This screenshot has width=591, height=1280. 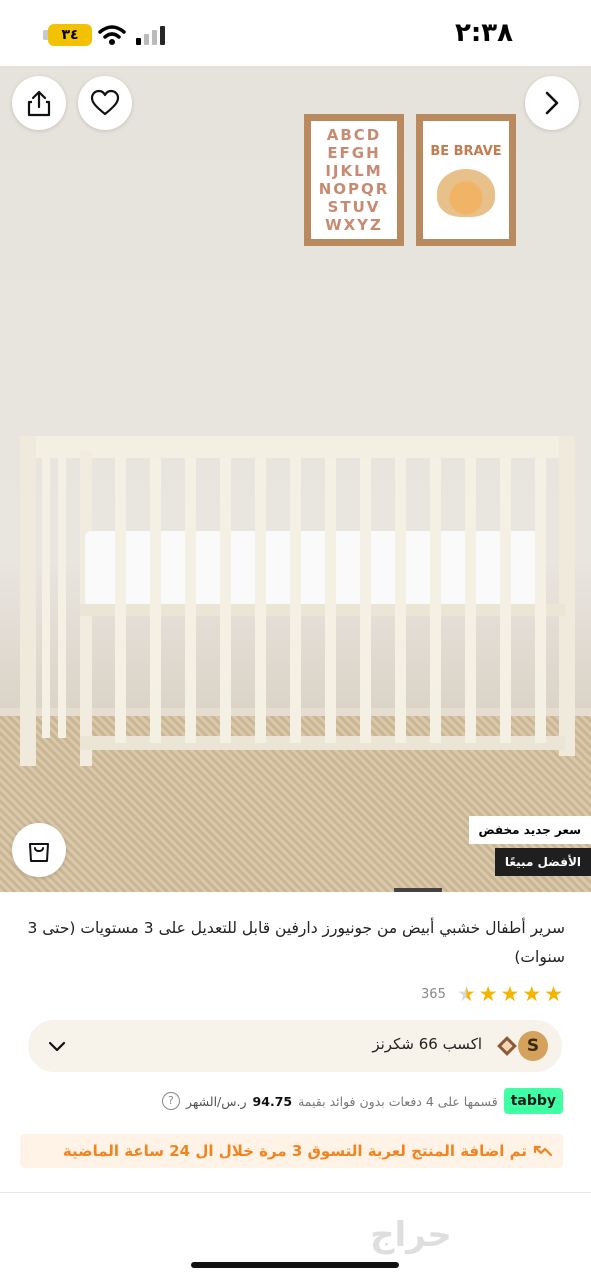 I want to click on wifi-icon, so click(x=112, y=35).